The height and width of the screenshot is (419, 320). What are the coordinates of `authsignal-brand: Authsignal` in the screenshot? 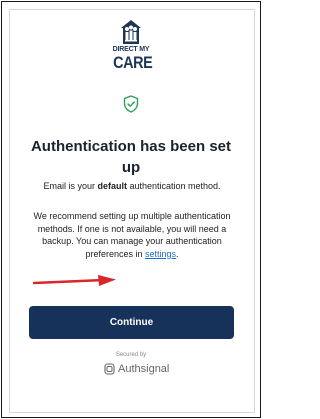 It's located at (136, 369).